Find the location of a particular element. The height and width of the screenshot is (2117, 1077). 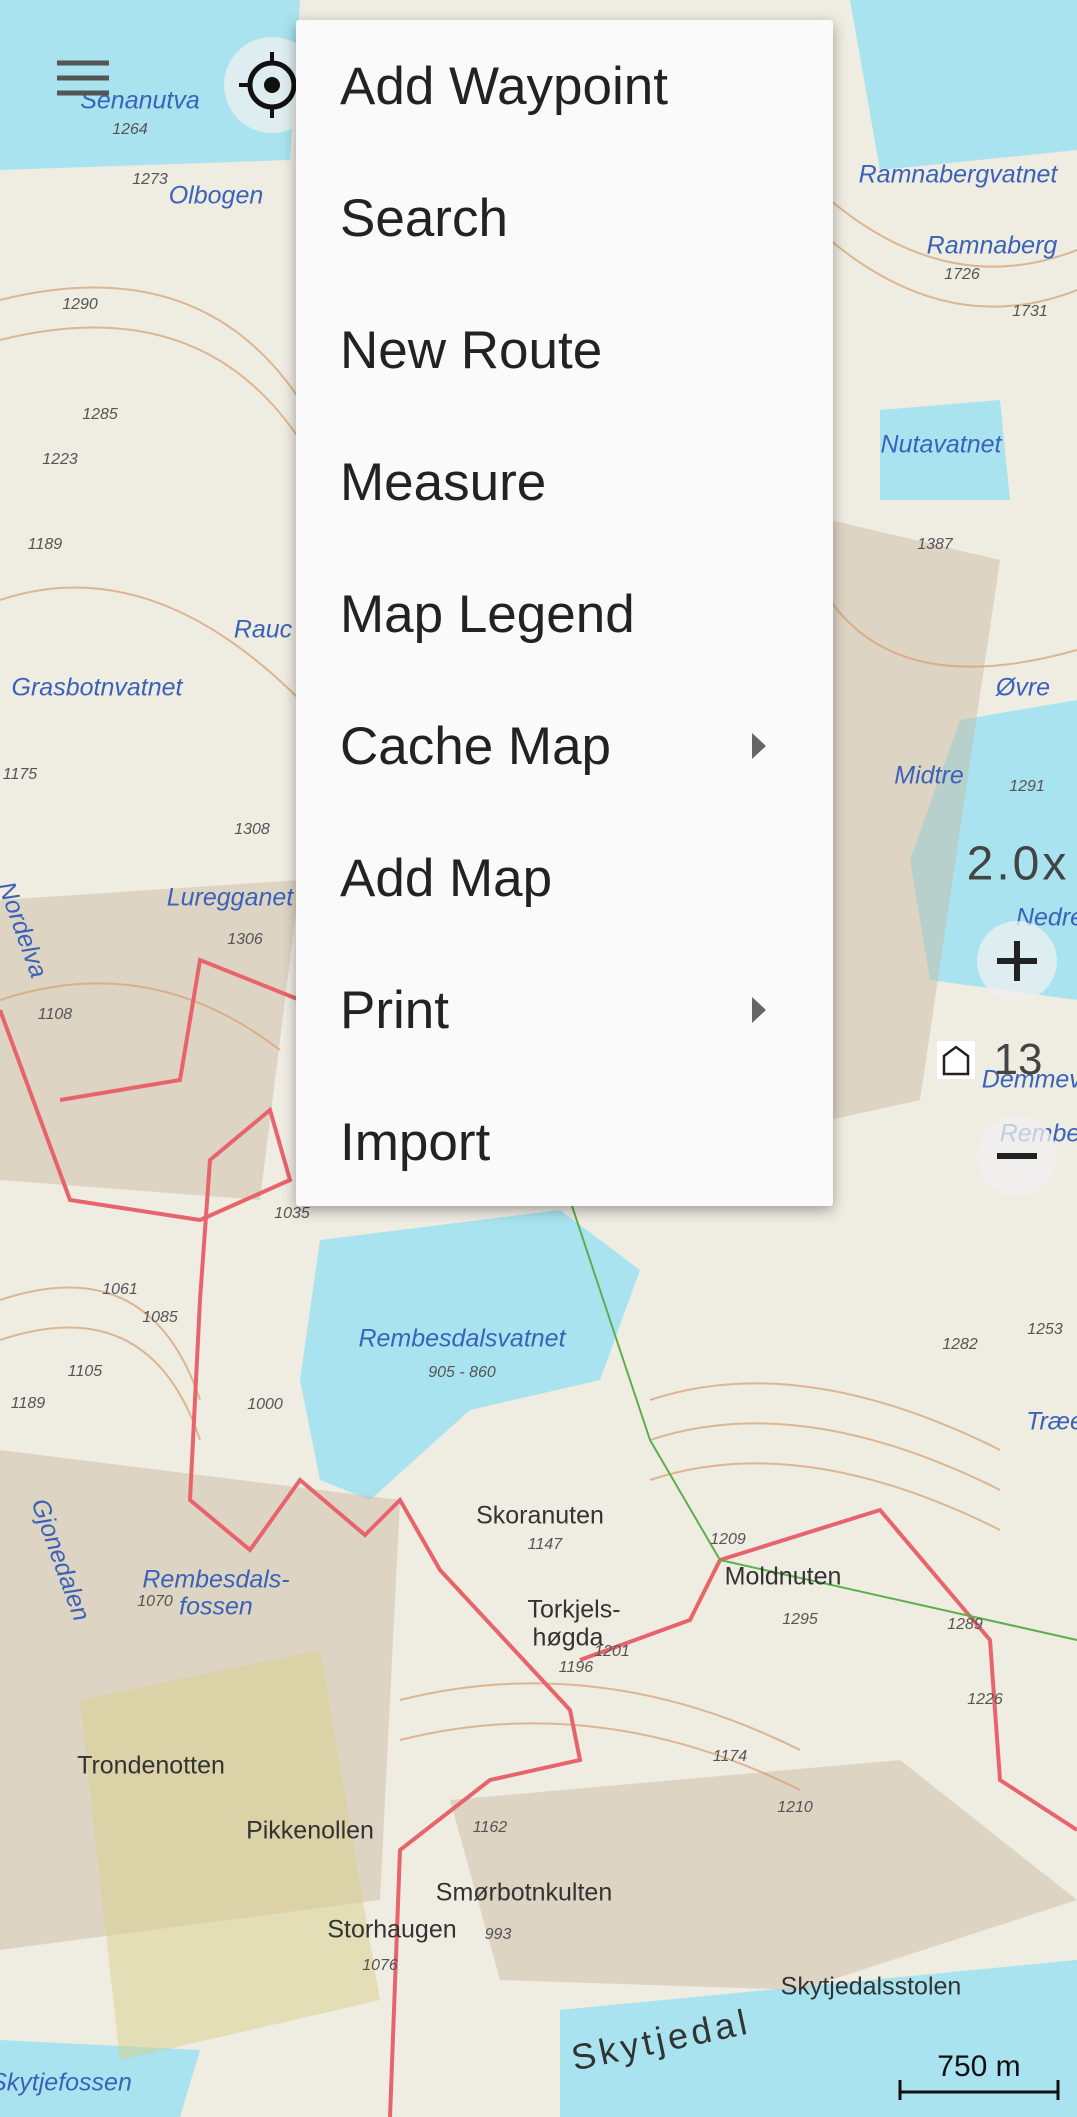

map-label: 993 is located at coordinates (498, 1934).